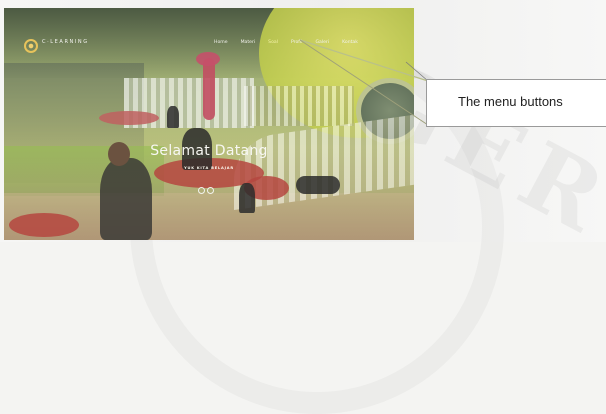  Describe the element at coordinates (318, 185) in the screenshot. I see `person-lying` at that location.